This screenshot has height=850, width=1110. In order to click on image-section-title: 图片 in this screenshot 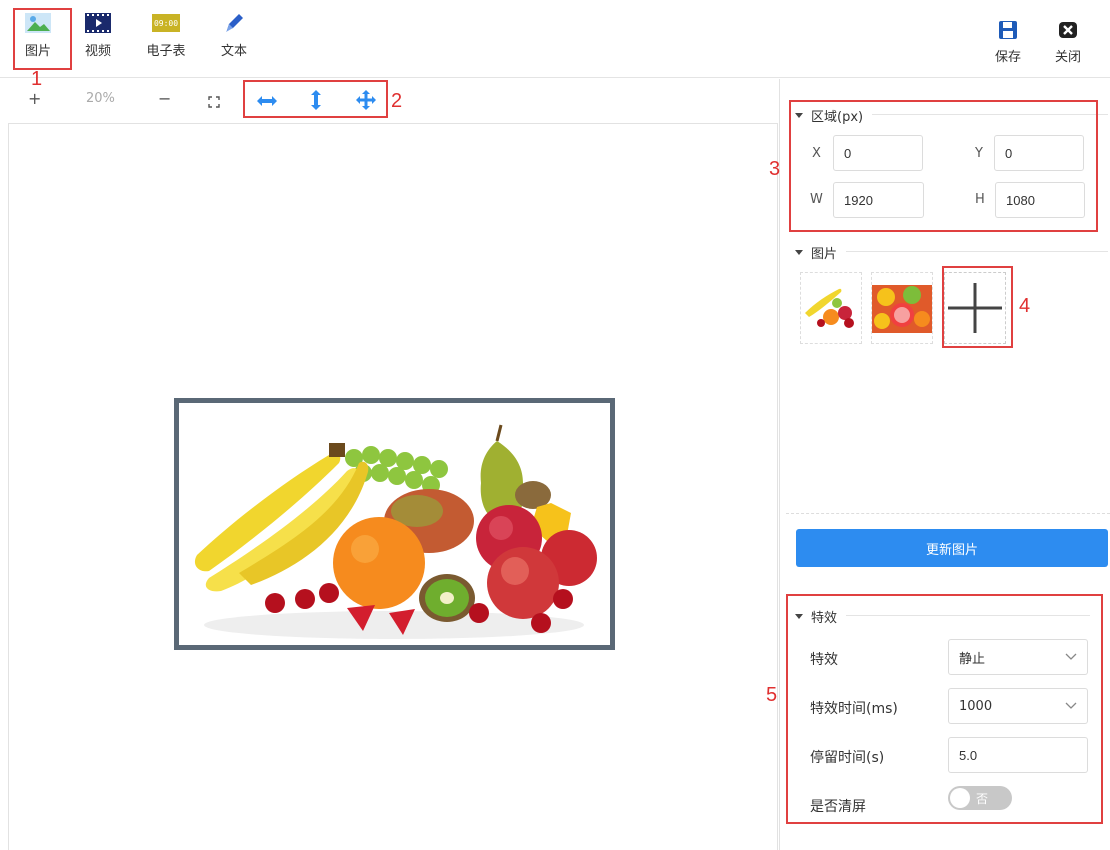, I will do `click(816, 252)`.